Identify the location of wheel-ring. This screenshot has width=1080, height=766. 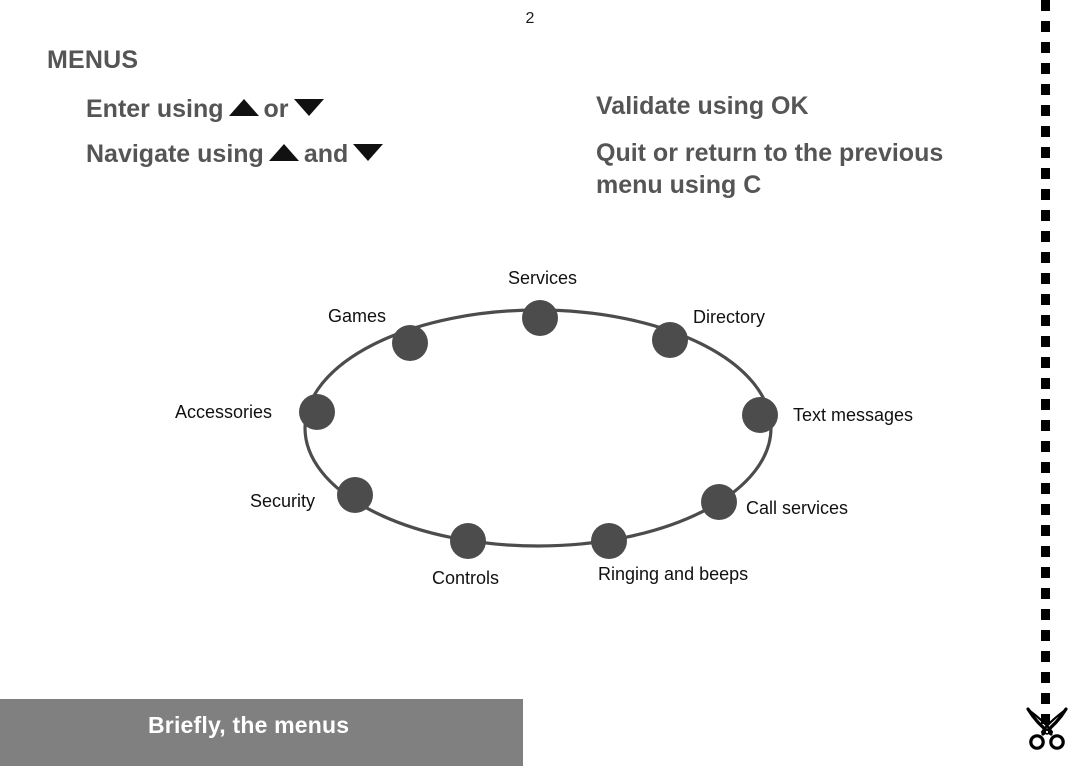
(538, 428).